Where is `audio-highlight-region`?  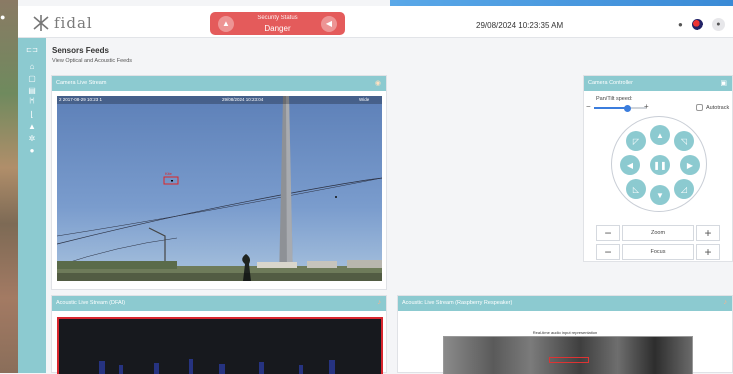 audio-highlight-region is located at coordinates (569, 360).